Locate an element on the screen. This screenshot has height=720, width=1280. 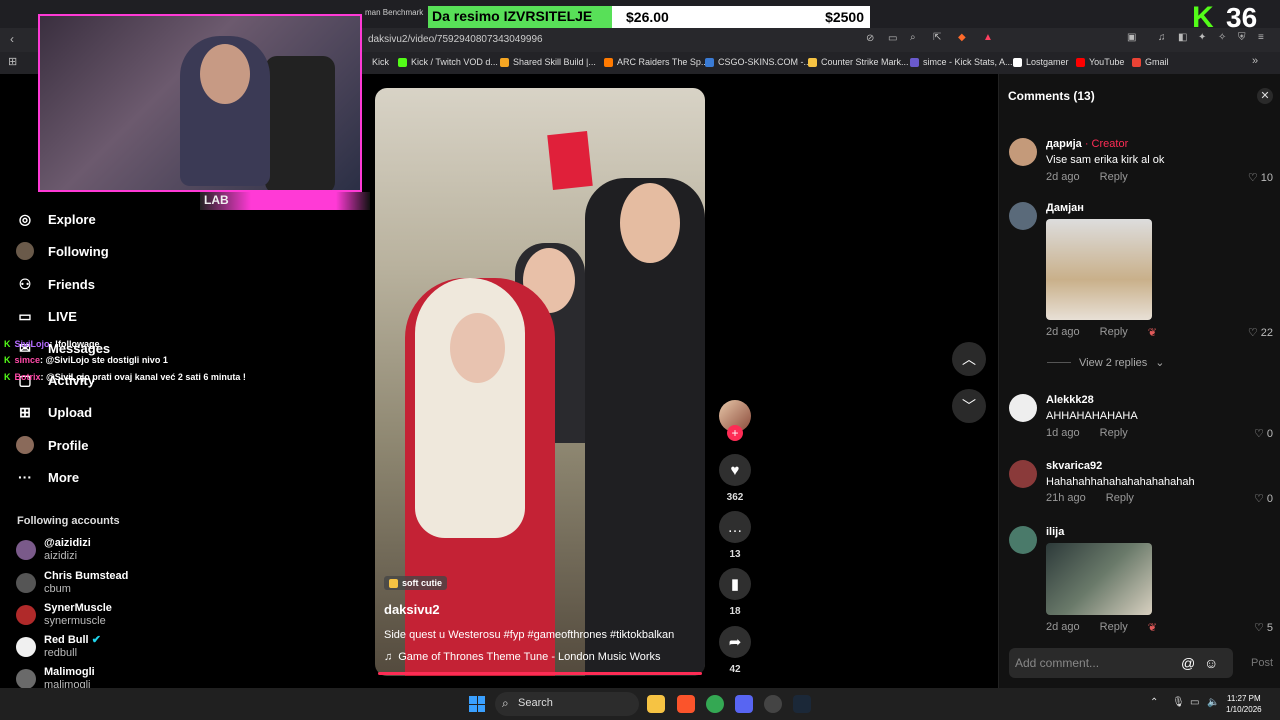
sidebar-item-upload: ⊞ Upload is located at coordinates (54, 412).